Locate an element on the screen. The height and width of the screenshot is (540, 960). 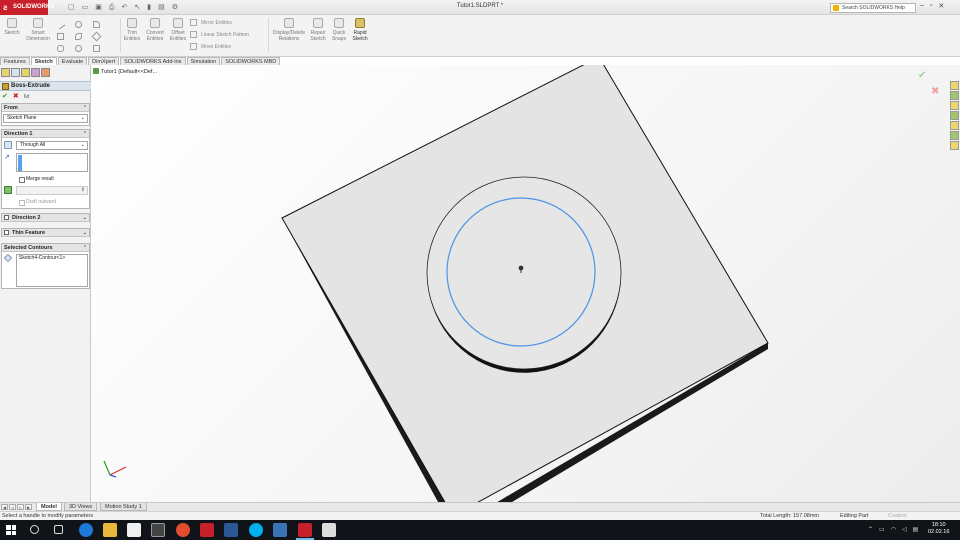
draft-angle-input: ⇕ is located at coordinates (52, 190).